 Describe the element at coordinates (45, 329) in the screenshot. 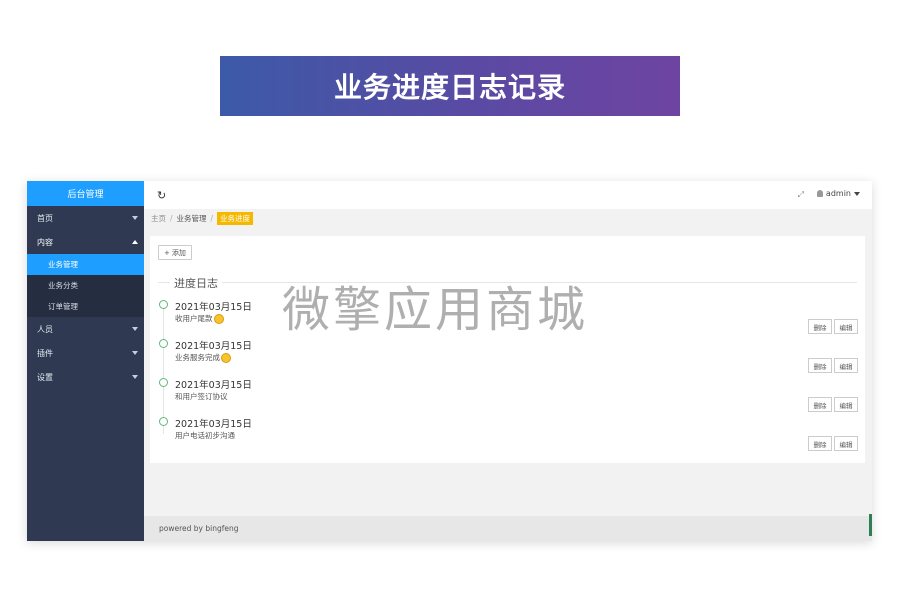

I see `sidebar-item-label: 人员` at that location.